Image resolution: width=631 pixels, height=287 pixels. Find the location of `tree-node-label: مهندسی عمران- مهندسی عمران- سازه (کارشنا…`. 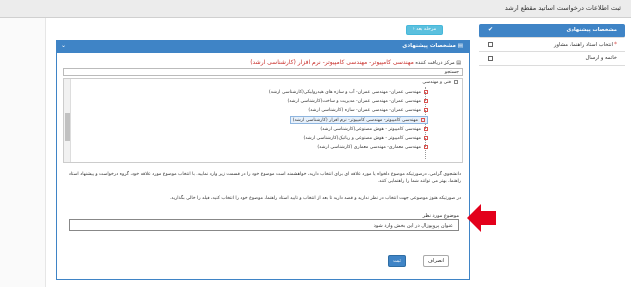

tree-node-label: مهندسی عمران- مهندسی عمران- سازه (کارشنا… is located at coordinates (364, 110).